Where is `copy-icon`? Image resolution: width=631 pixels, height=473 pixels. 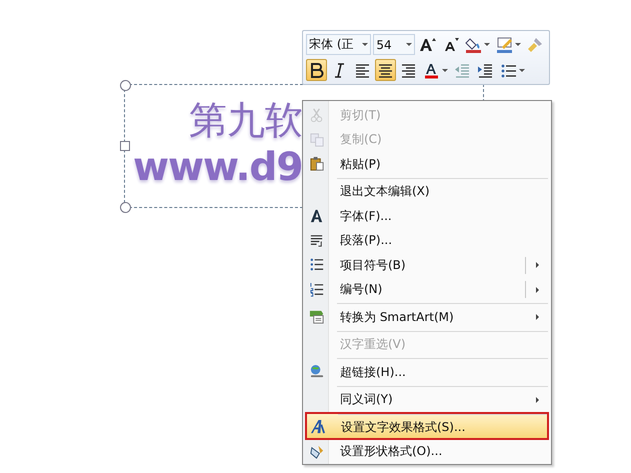
copy-icon is located at coordinates (317, 140).